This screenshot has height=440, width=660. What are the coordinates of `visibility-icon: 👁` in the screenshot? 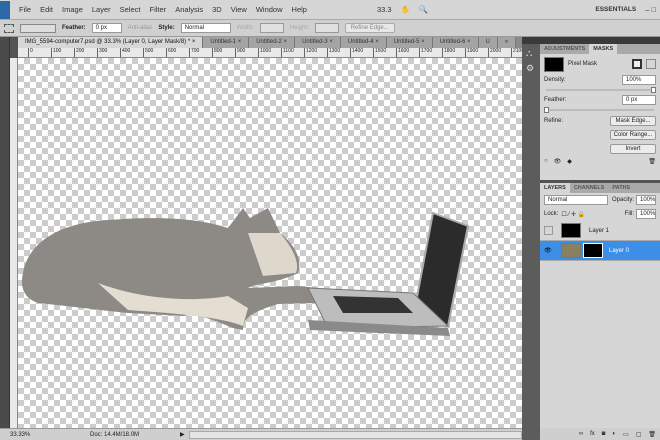 It's located at (558, 161).